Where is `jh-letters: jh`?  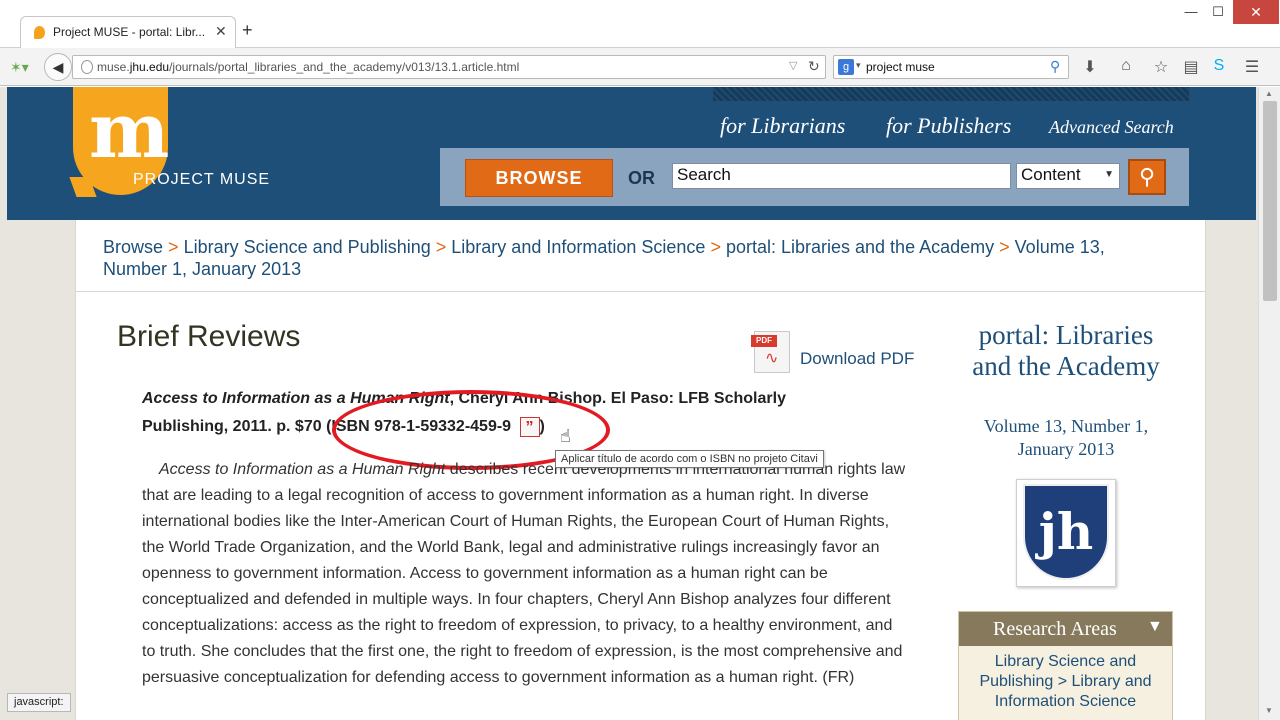
jh-letters: jh is located at coordinates (1066, 531).